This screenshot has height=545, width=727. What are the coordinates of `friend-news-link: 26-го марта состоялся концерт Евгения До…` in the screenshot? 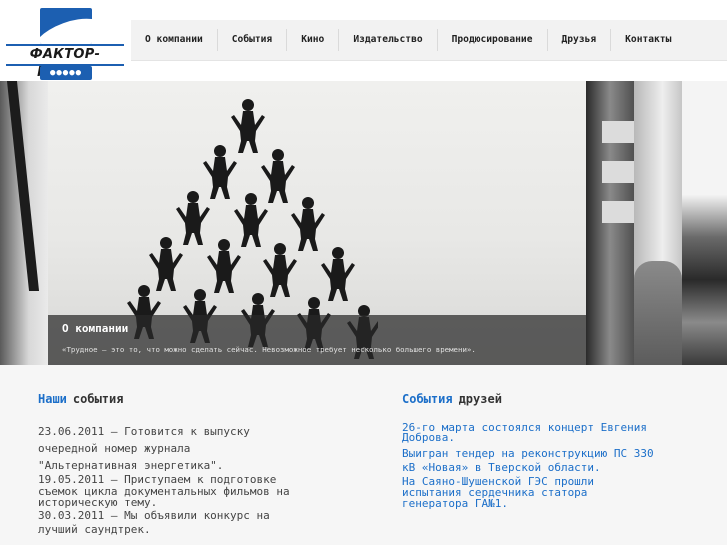 It's located at (524, 433).